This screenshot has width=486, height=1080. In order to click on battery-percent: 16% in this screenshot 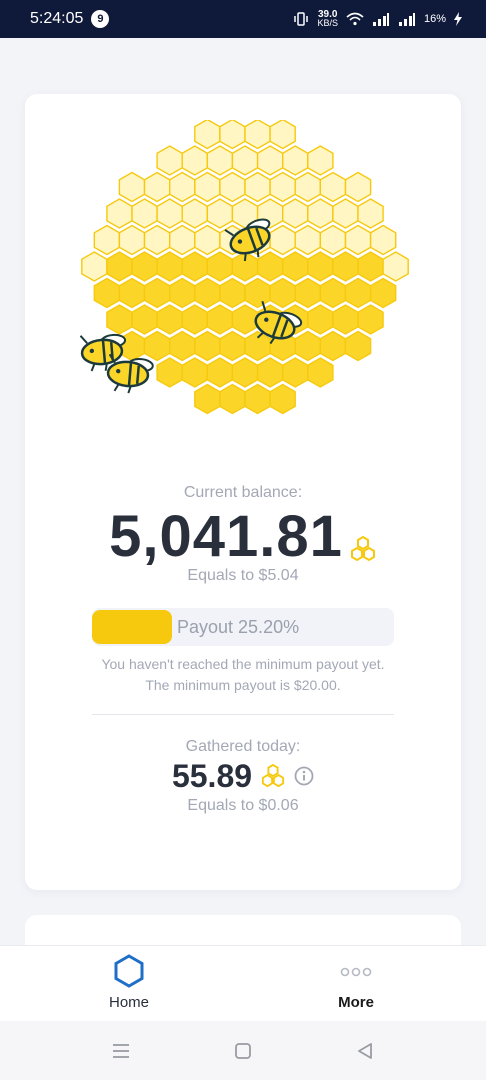, I will do `click(434, 19)`.